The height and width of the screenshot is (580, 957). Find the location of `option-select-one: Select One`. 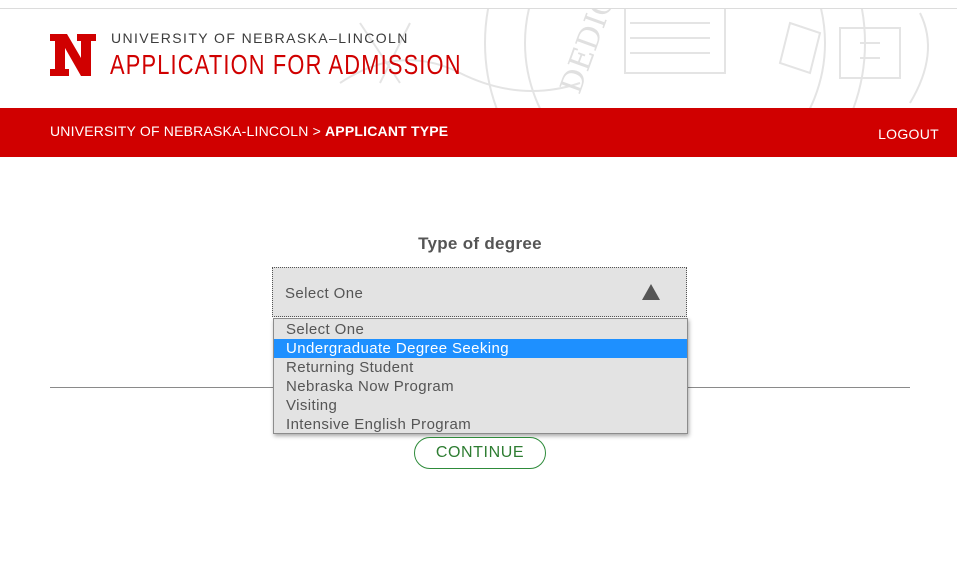

option-select-one: Select One is located at coordinates (480, 329).